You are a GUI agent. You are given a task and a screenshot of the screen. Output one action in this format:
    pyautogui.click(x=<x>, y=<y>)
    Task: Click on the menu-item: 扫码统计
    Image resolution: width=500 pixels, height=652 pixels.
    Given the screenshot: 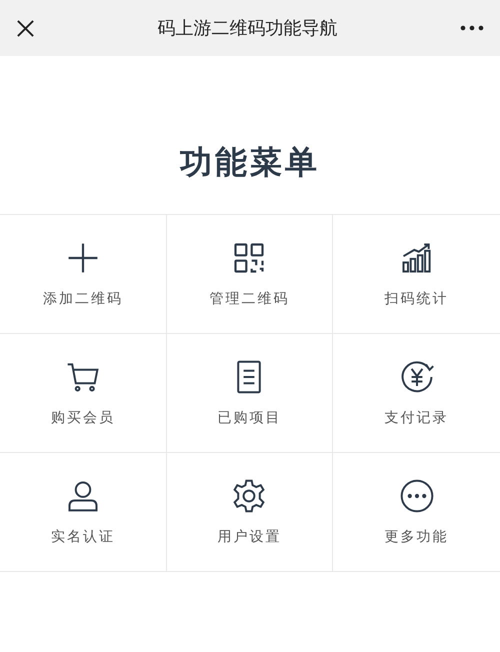 What is the action you would take?
    pyautogui.click(x=416, y=274)
    